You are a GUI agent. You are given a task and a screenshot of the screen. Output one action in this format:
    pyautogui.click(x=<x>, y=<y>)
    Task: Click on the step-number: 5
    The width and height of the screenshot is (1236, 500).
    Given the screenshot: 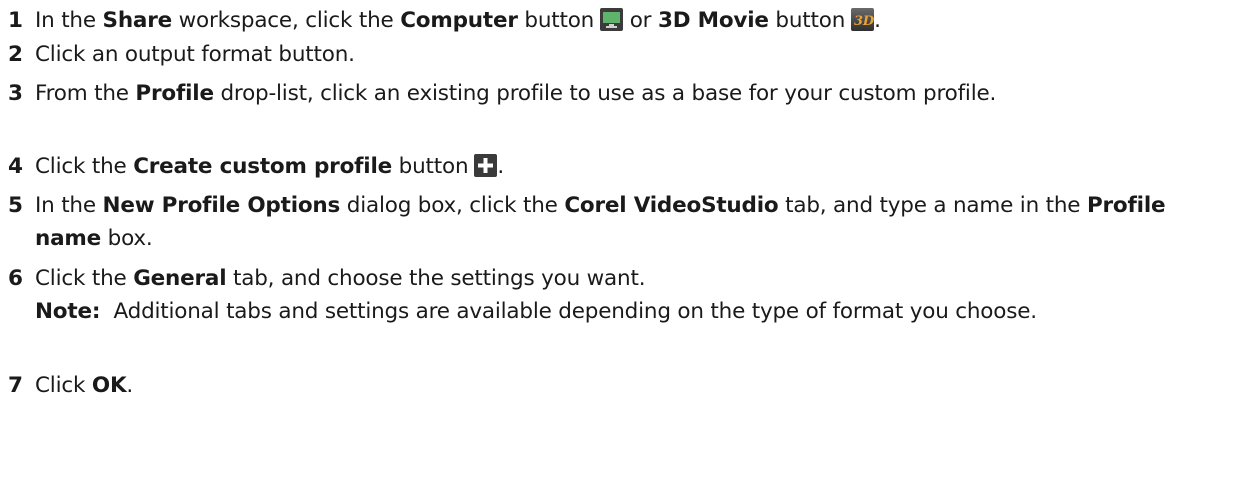 What is the action you would take?
    pyautogui.click(x=15, y=205)
    